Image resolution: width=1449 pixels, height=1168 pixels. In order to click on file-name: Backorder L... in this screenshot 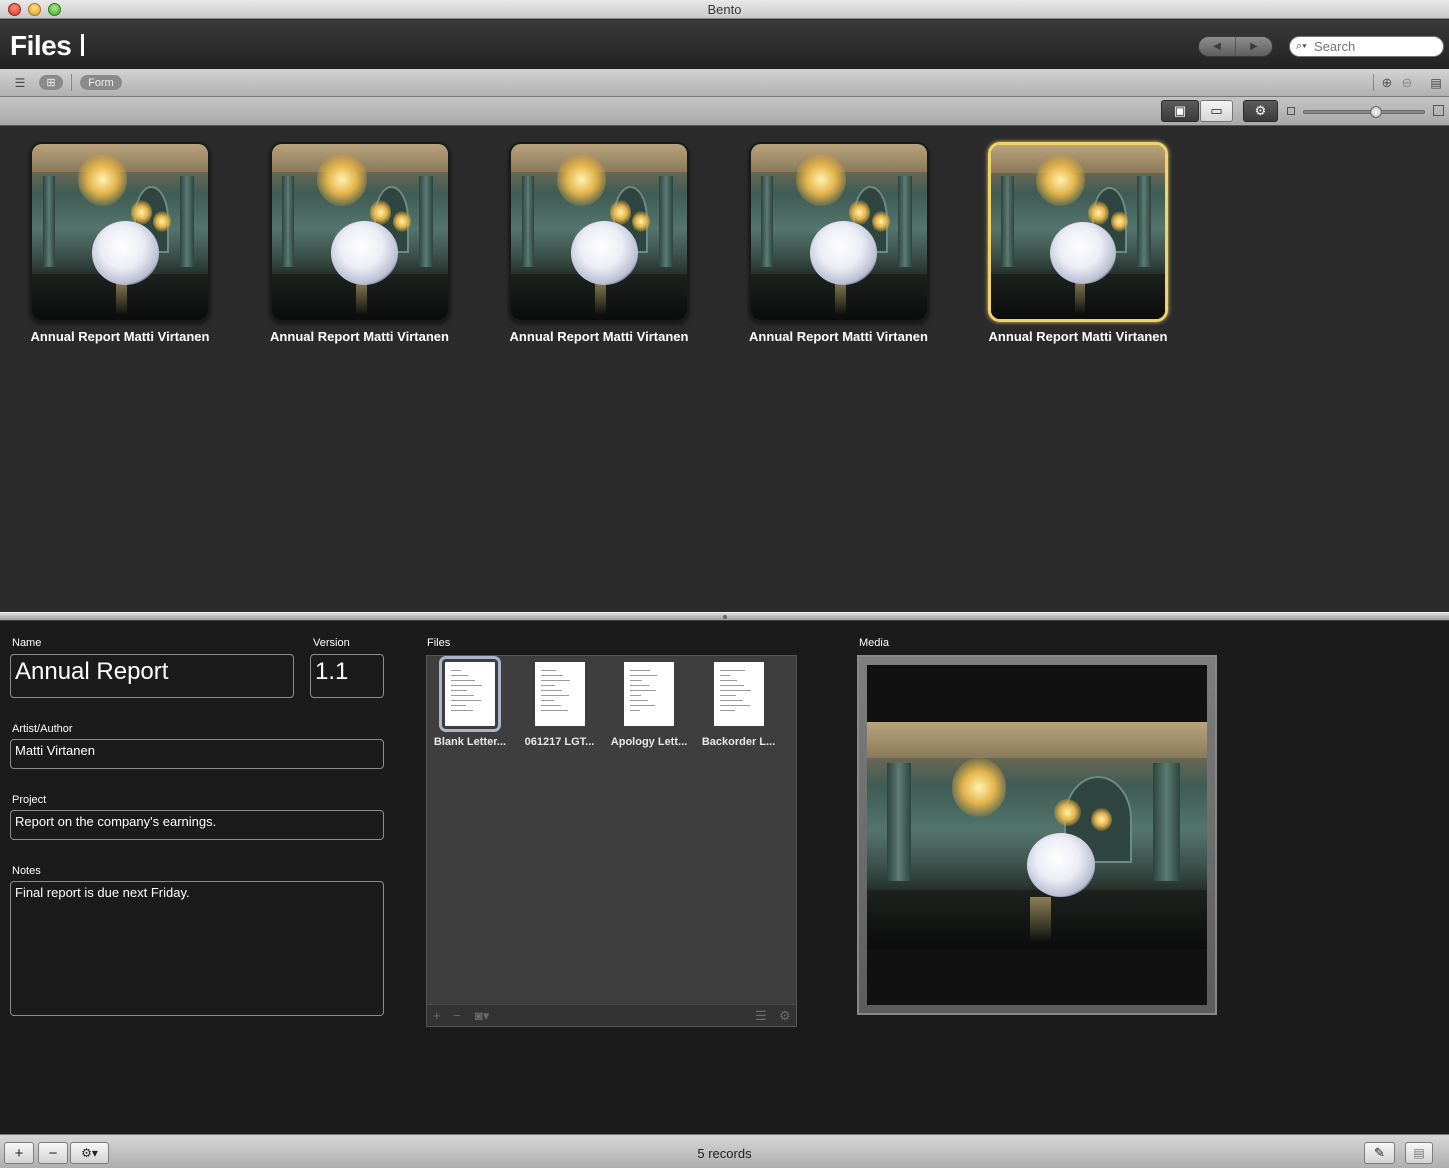, I will do `click(738, 742)`.